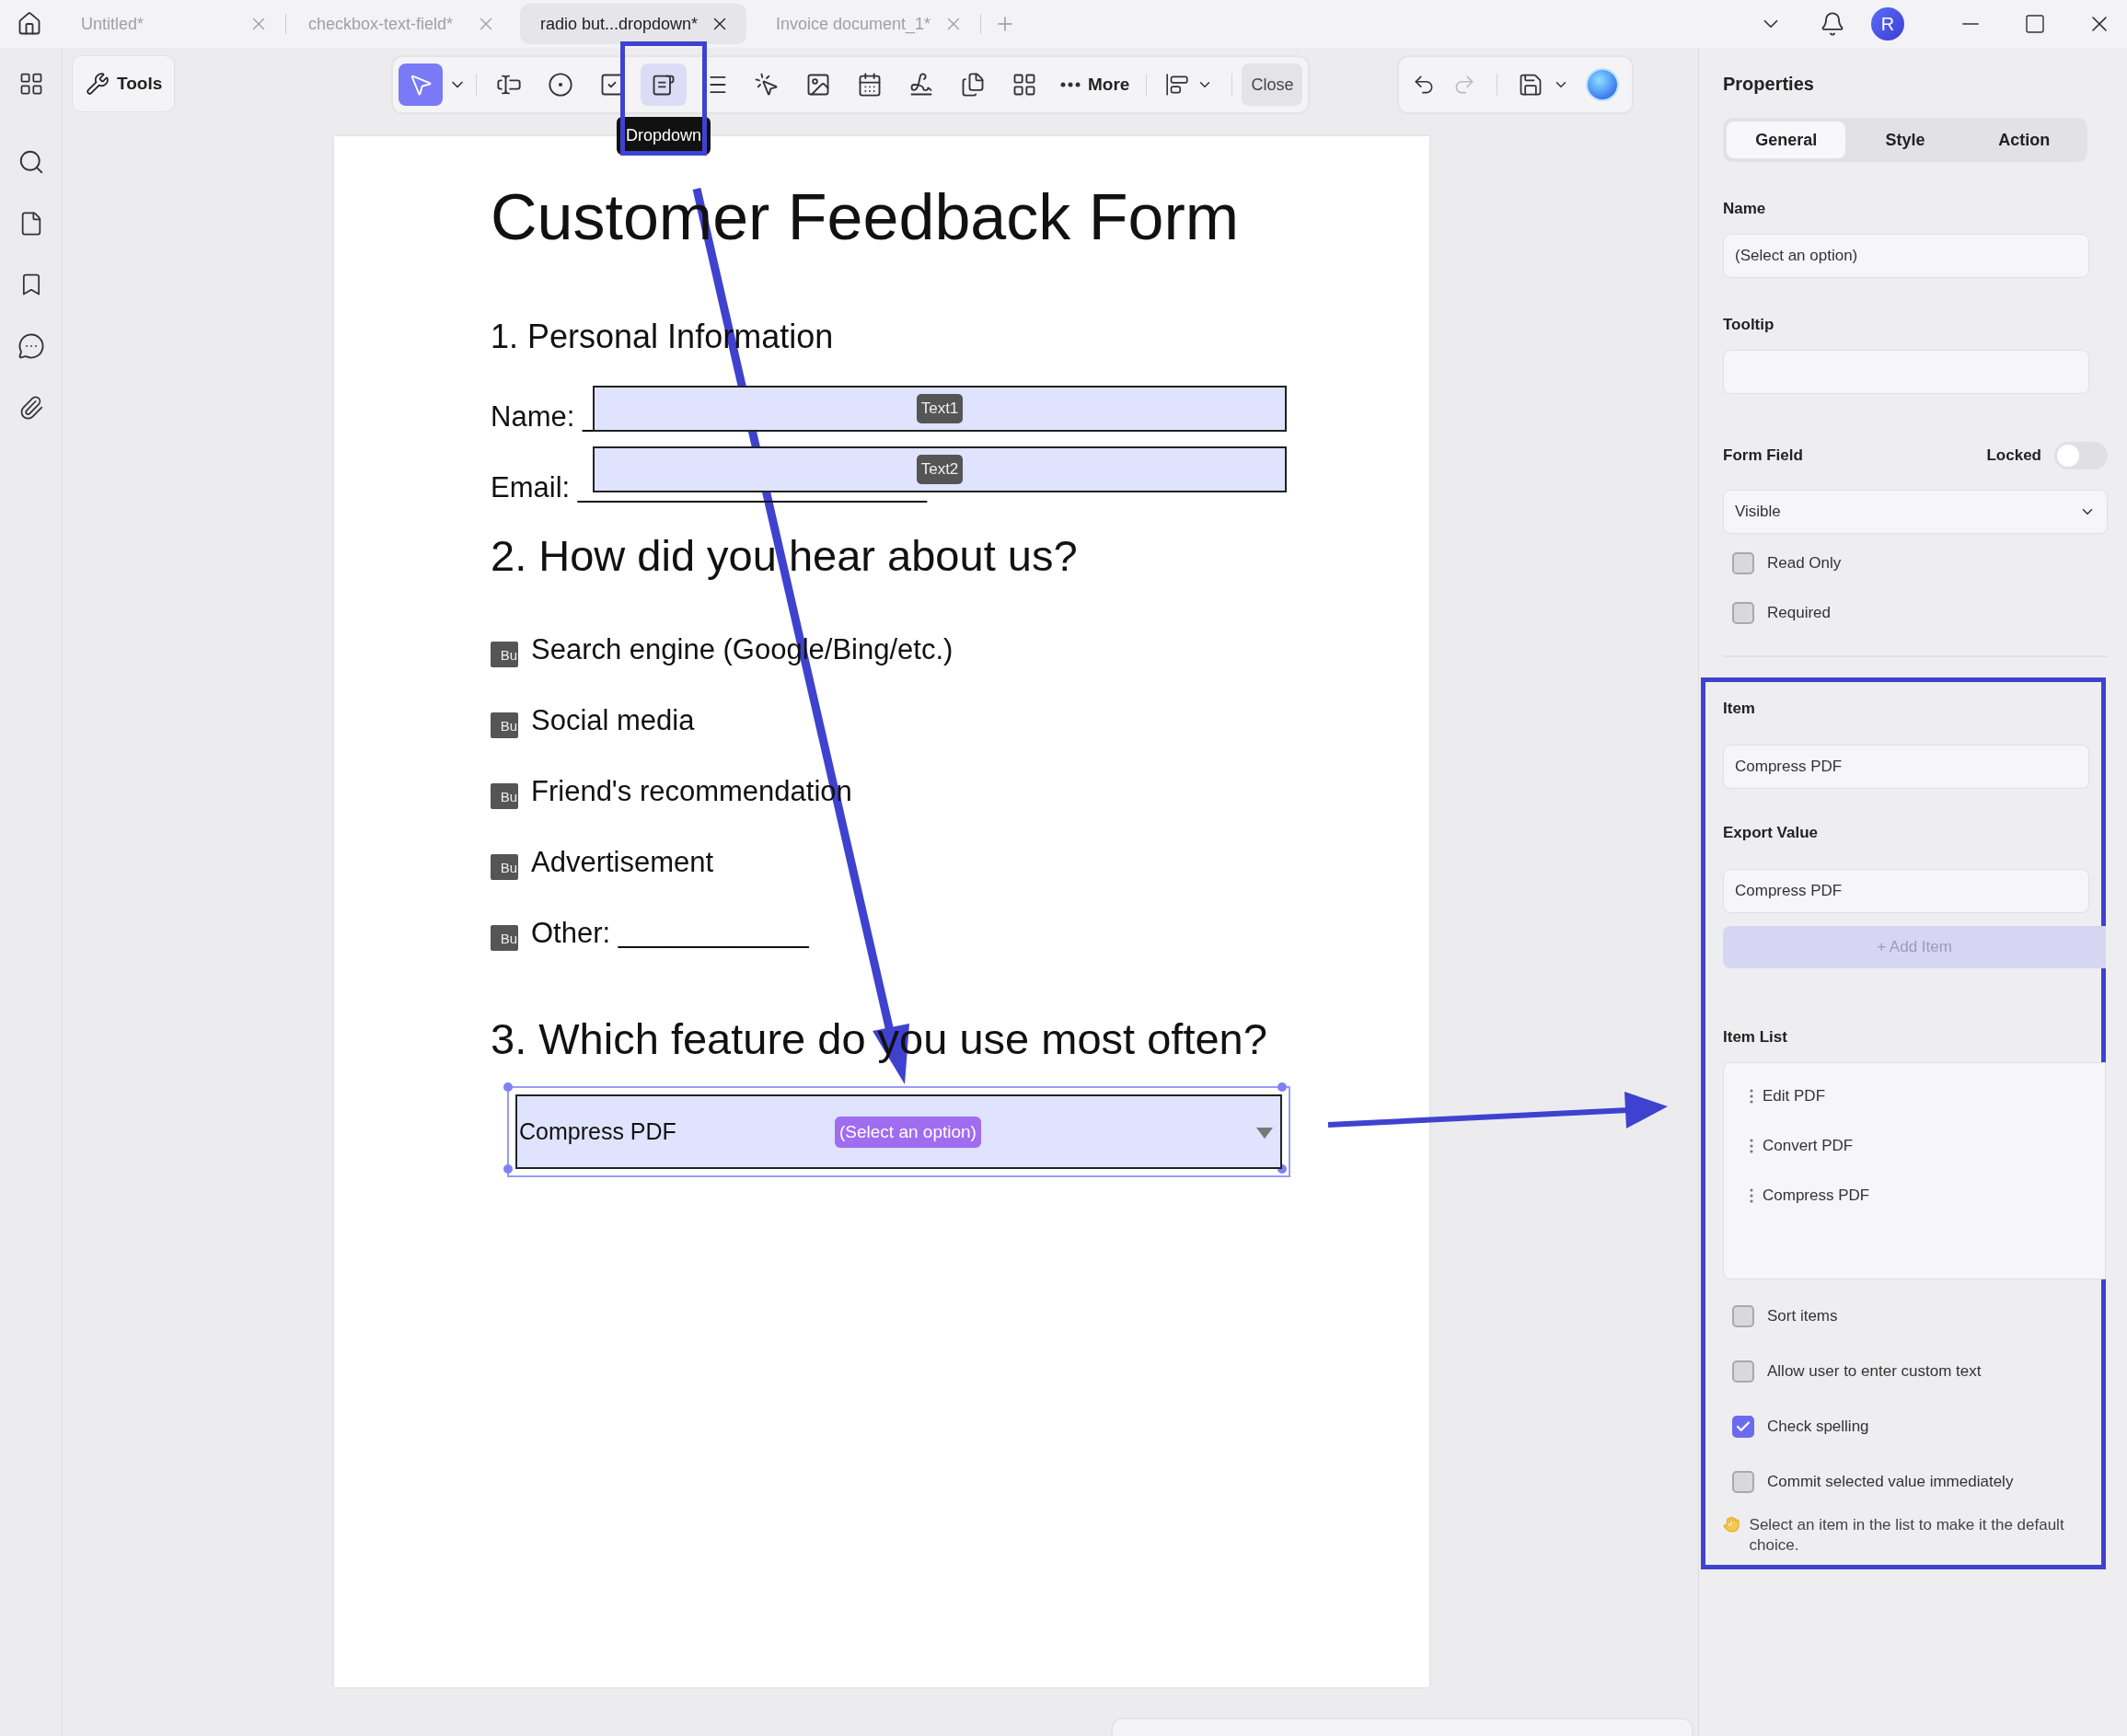 This screenshot has height=1736, width=2127. Describe the element at coordinates (1907, 1536) in the screenshot. I see `hint-text: Select an item in the list to make it the default choice.` at that location.